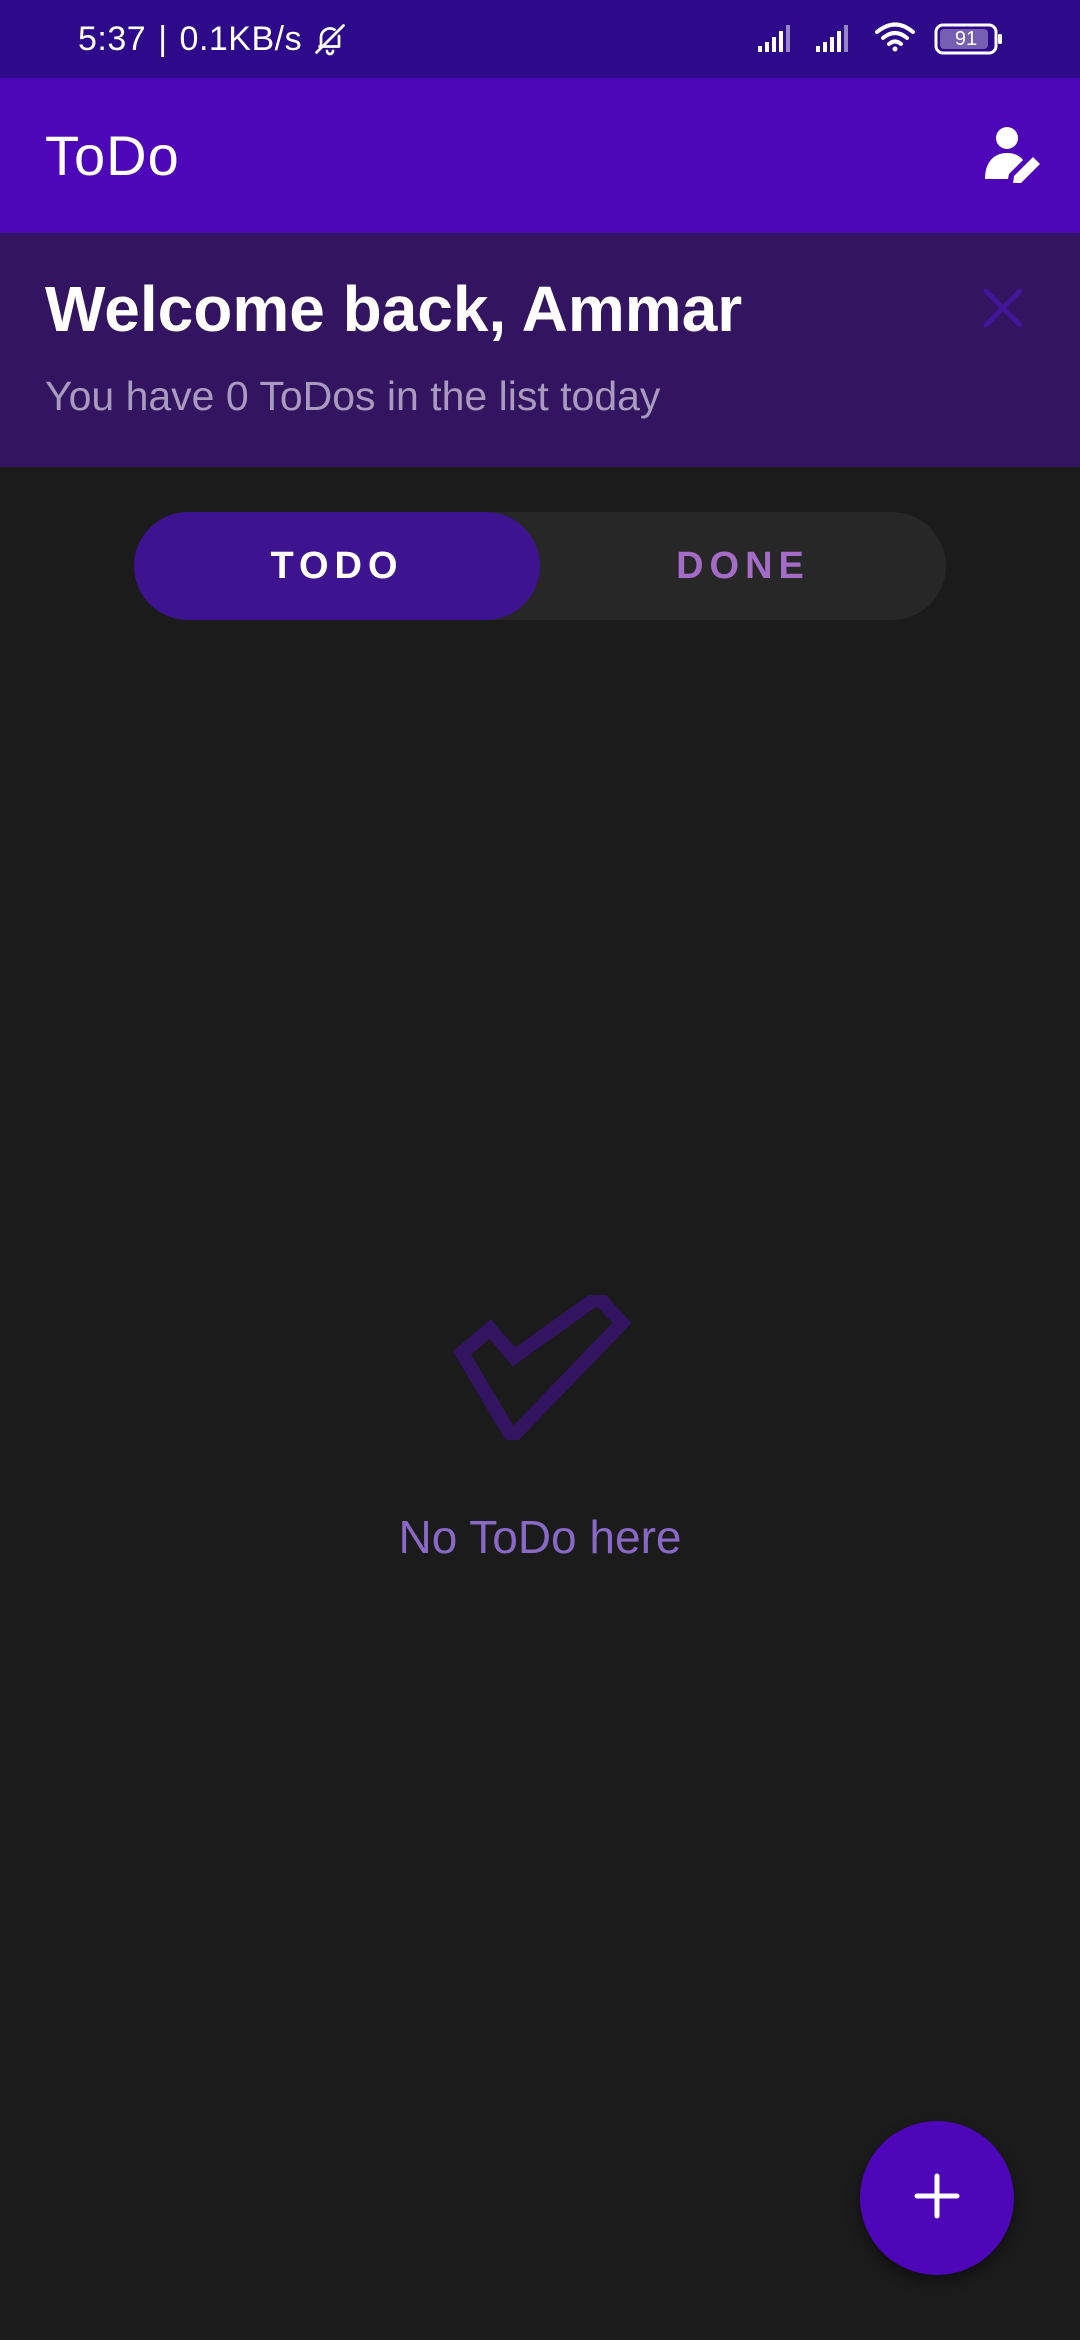  I want to click on app-title: ToDo, so click(112, 155).